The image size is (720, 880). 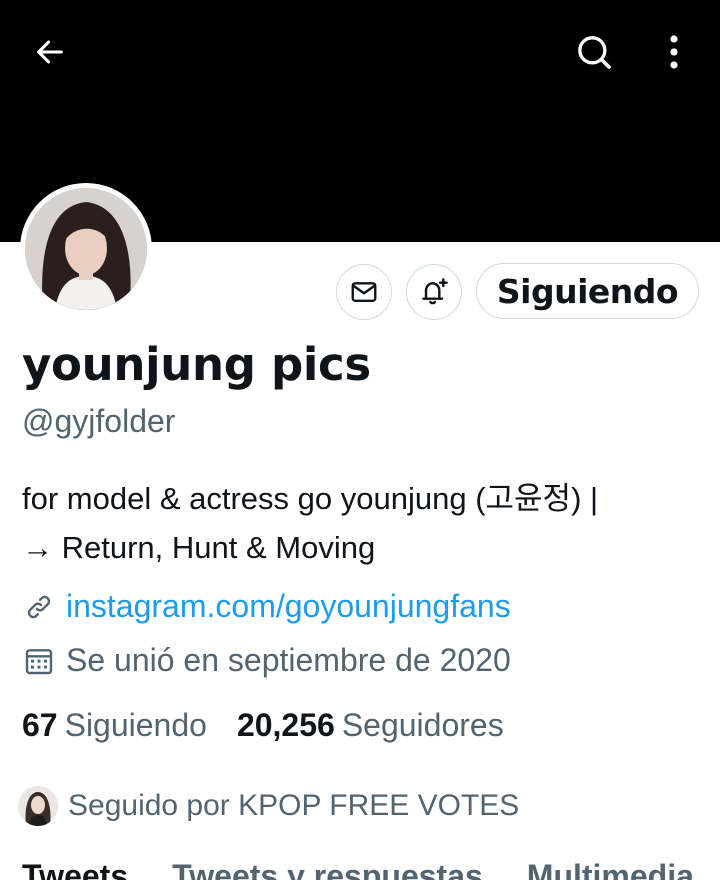 I want to click on followed-by-row: Seguido por KPOP FREE VOTES, so click(x=268, y=806).